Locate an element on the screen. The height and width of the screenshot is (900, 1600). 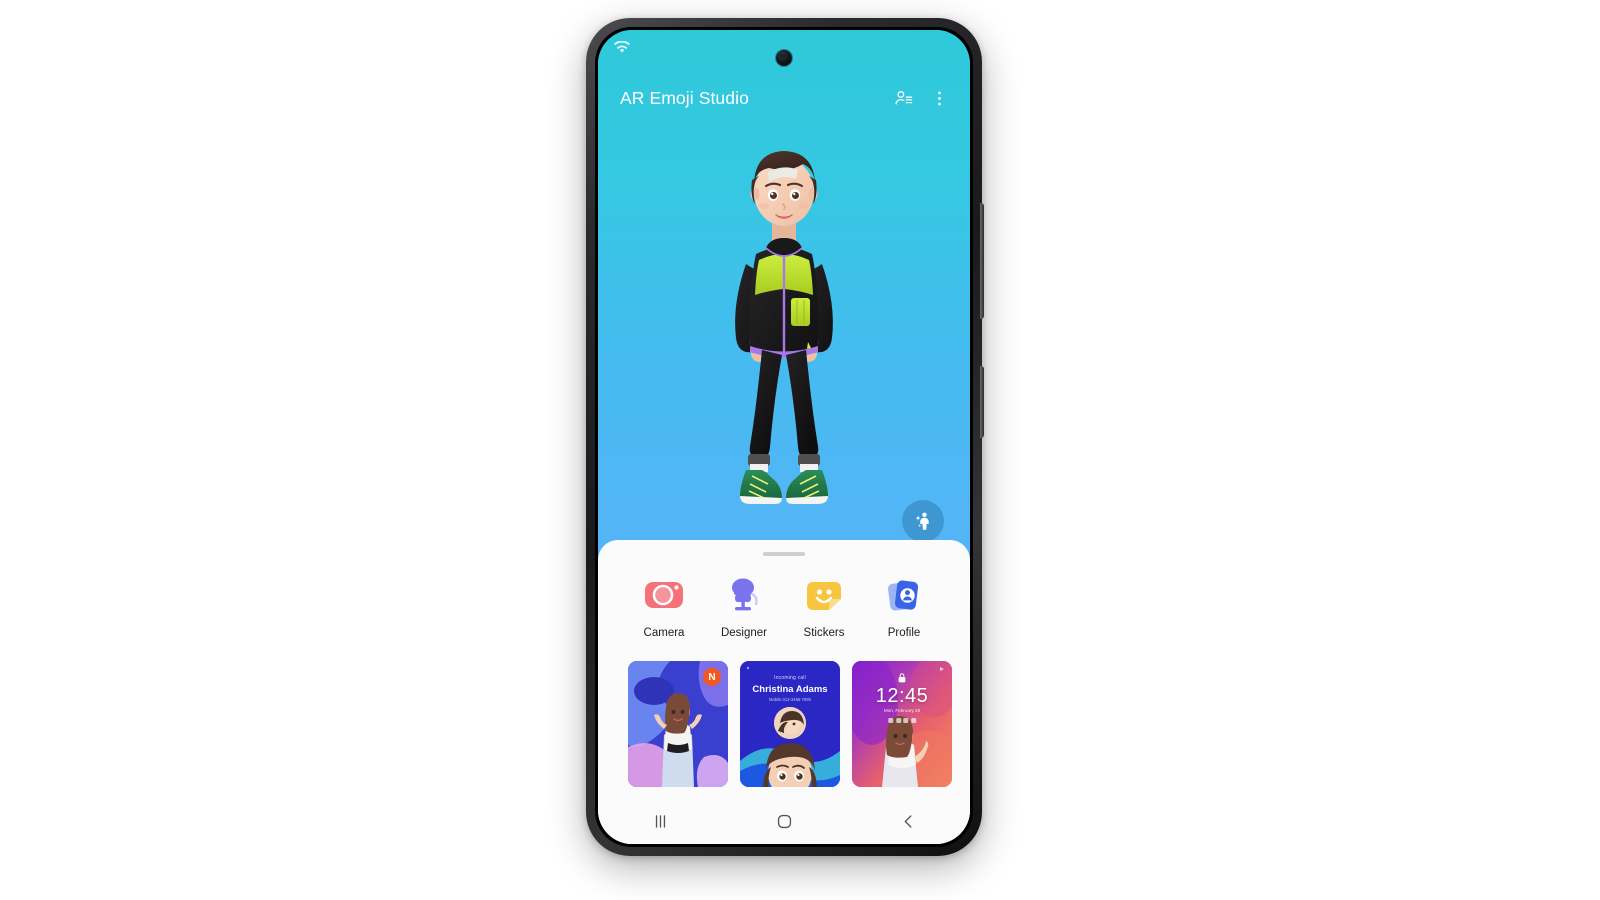
incoming-call-label: Incoming call is located at coordinates (790, 678).